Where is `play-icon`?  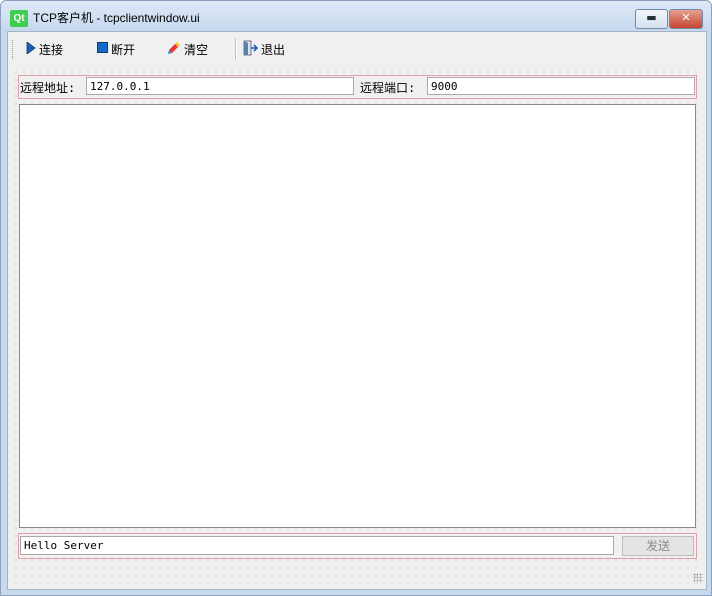
play-icon is located at coordinates (31, 48).